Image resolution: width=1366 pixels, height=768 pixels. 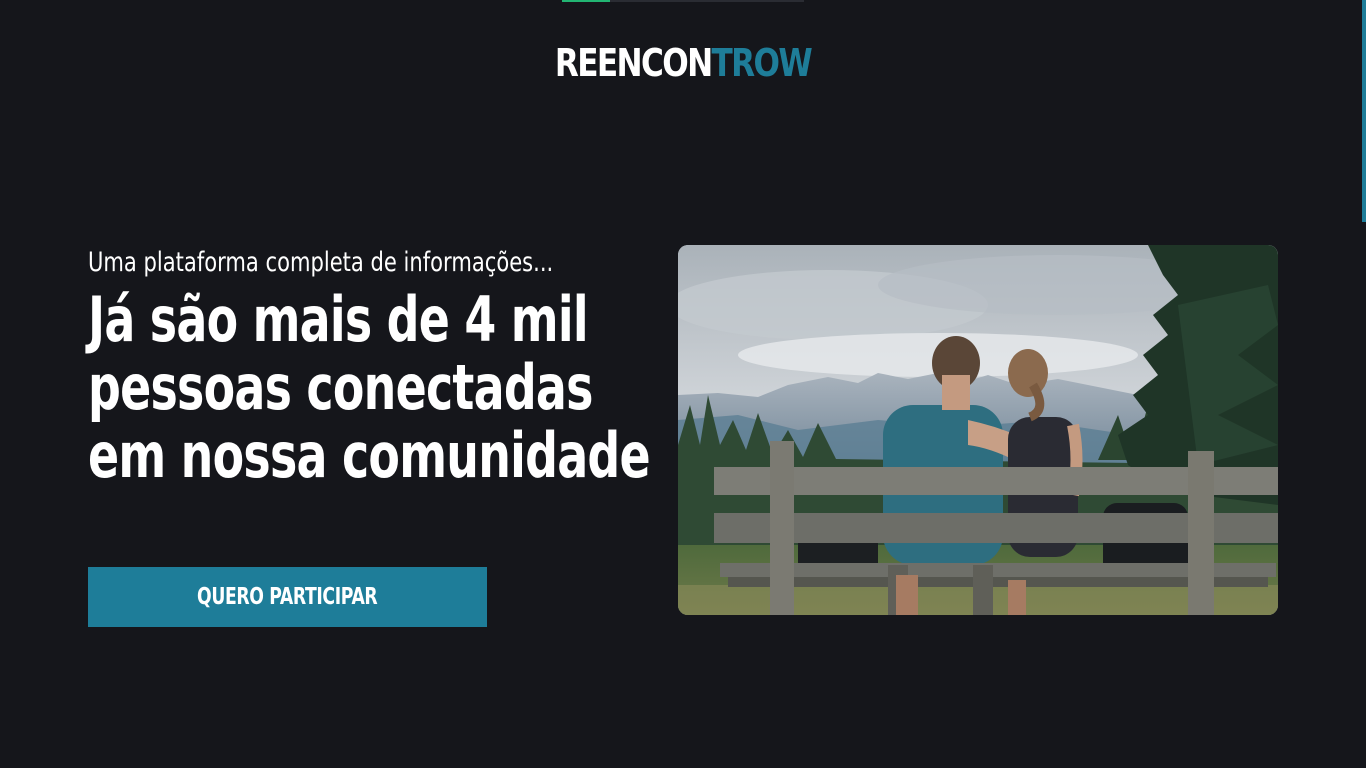 What do you see at coordinates (338, 319) in the screenshot?
I see `hero-headline-line: Já são mais de 4 mil` at bounding box center [338, 319].